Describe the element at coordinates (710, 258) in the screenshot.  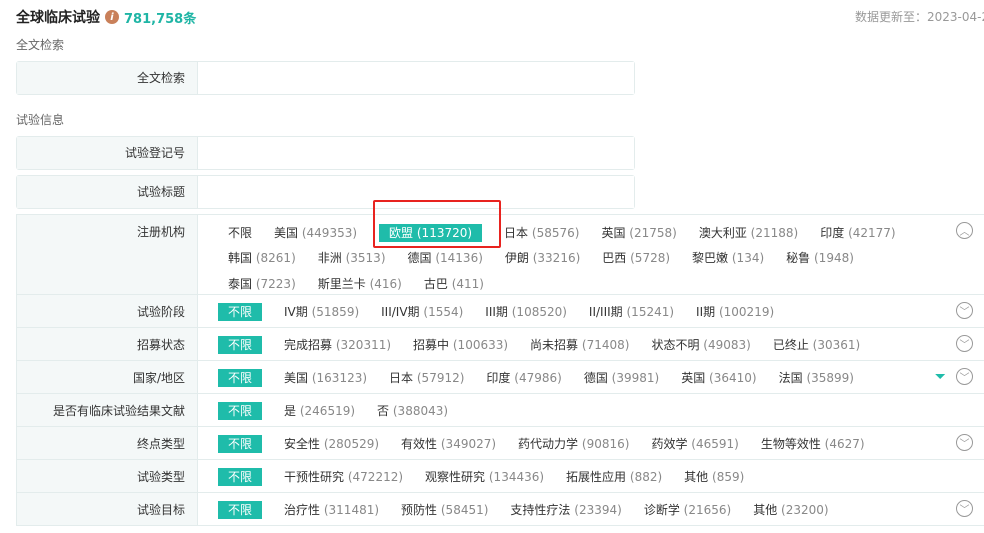
I see `option-label: 黎巴嫩` at that location.